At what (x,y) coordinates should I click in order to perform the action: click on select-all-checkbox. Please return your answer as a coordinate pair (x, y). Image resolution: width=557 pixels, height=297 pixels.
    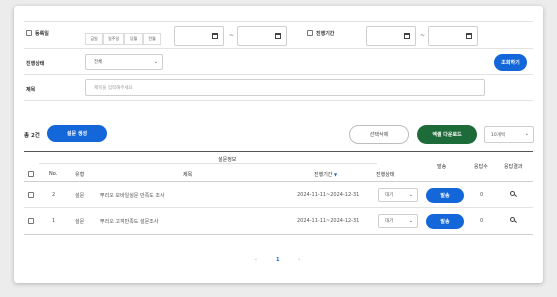
    Looking at the image, I should click on (31, 174).